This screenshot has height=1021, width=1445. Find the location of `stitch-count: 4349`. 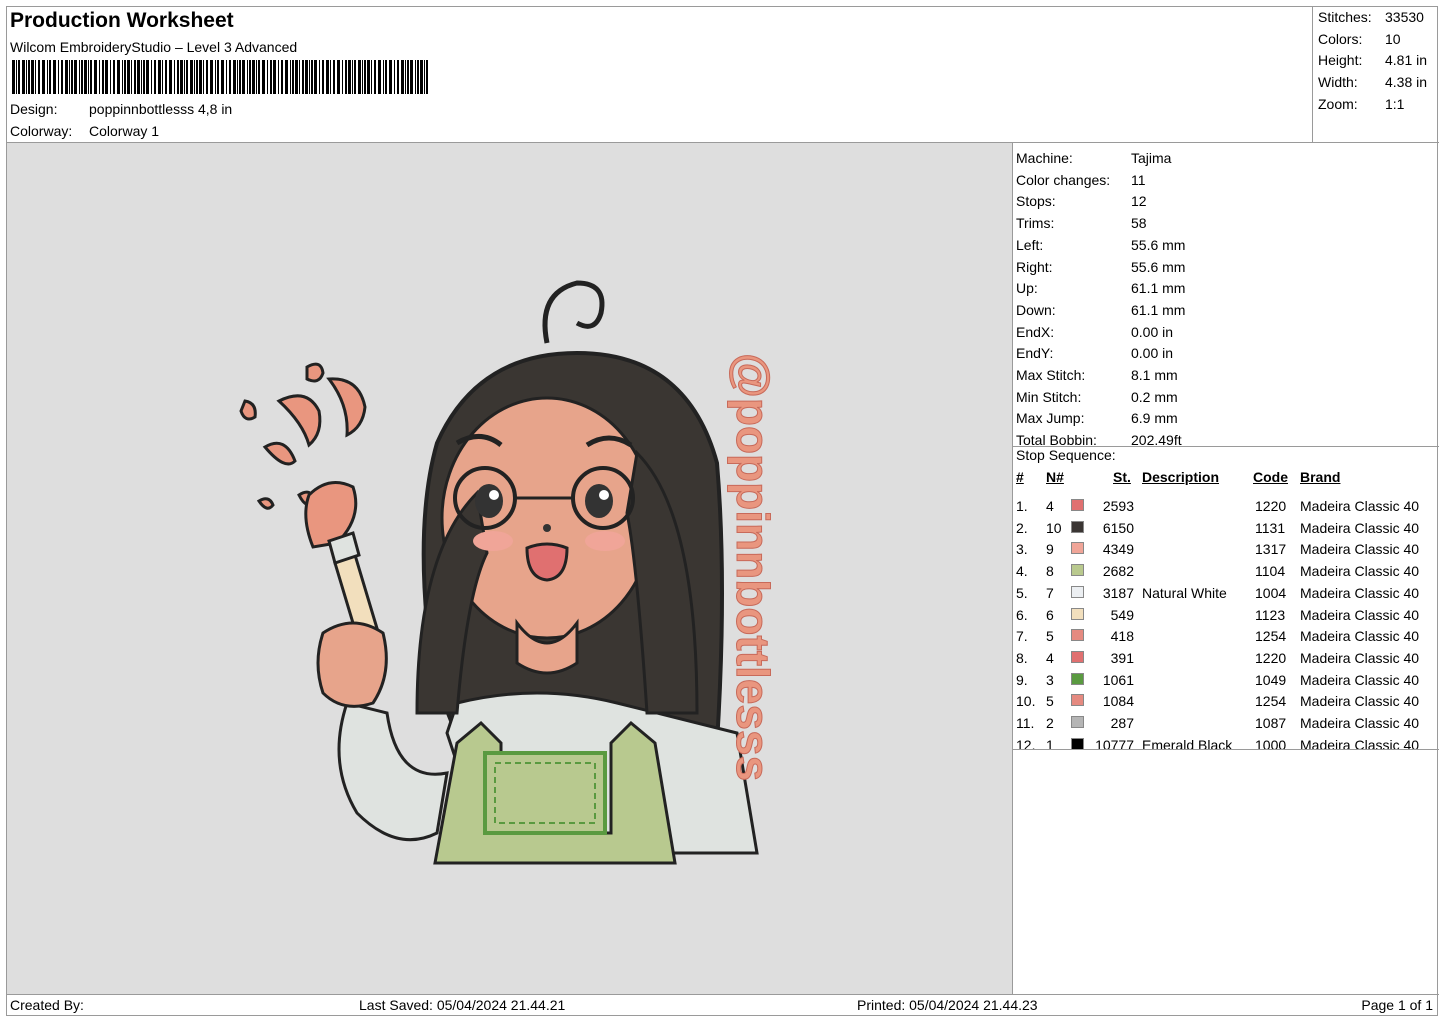

stitch-count: 4349 is located at coordinates (1118, 549).